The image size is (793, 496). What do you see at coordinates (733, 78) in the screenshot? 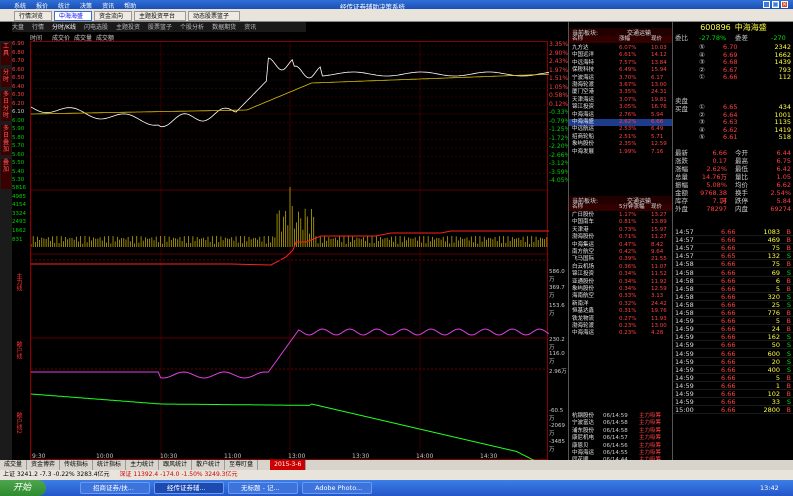
I see `sells-level: ① 6.66 112` at bounding box center [733, 78].